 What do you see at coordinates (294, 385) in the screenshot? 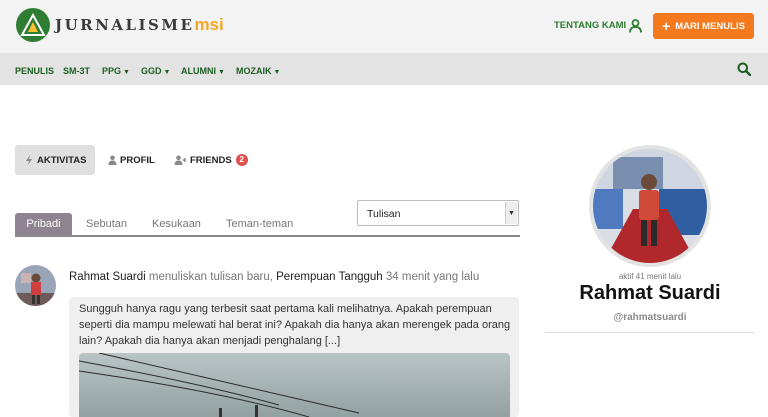
I see `post-image` at bounding box center [294, 385].